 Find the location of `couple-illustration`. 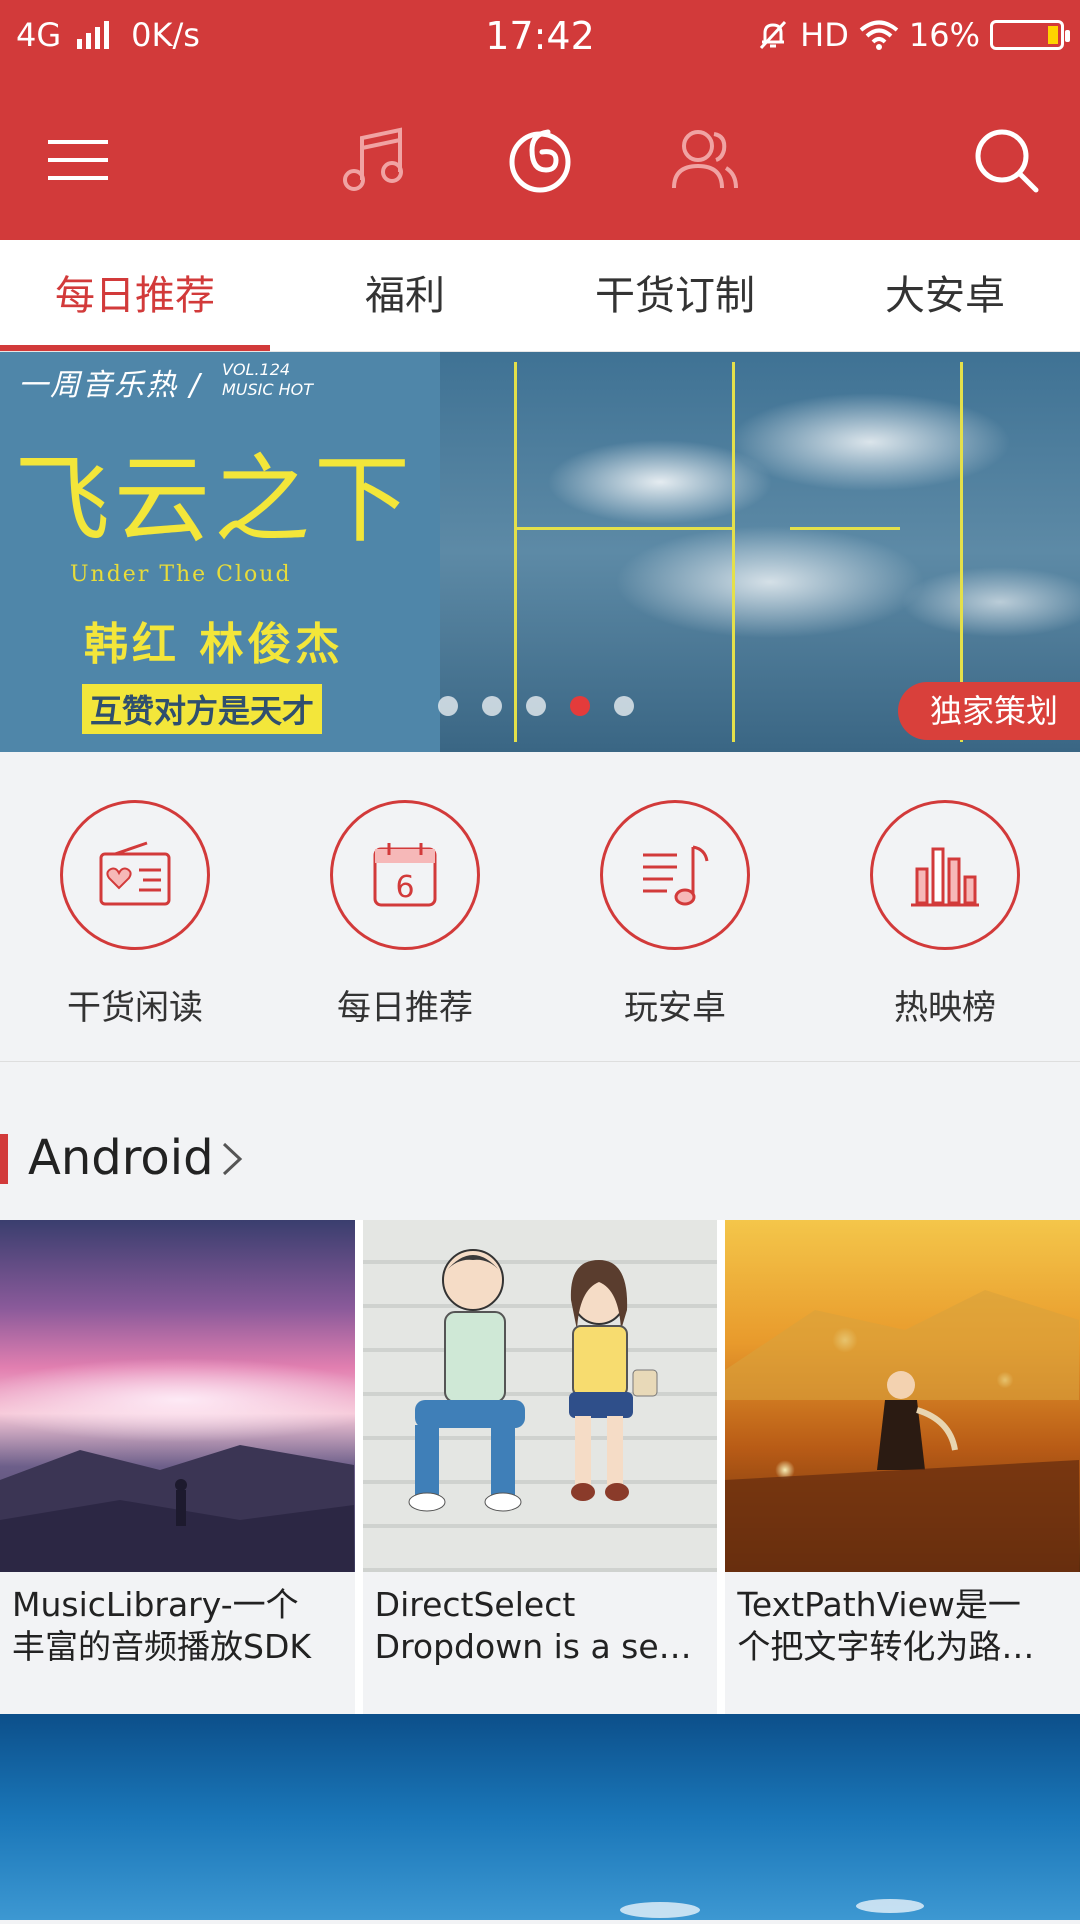

couple-illustration is located at coordinates (533, 1380).